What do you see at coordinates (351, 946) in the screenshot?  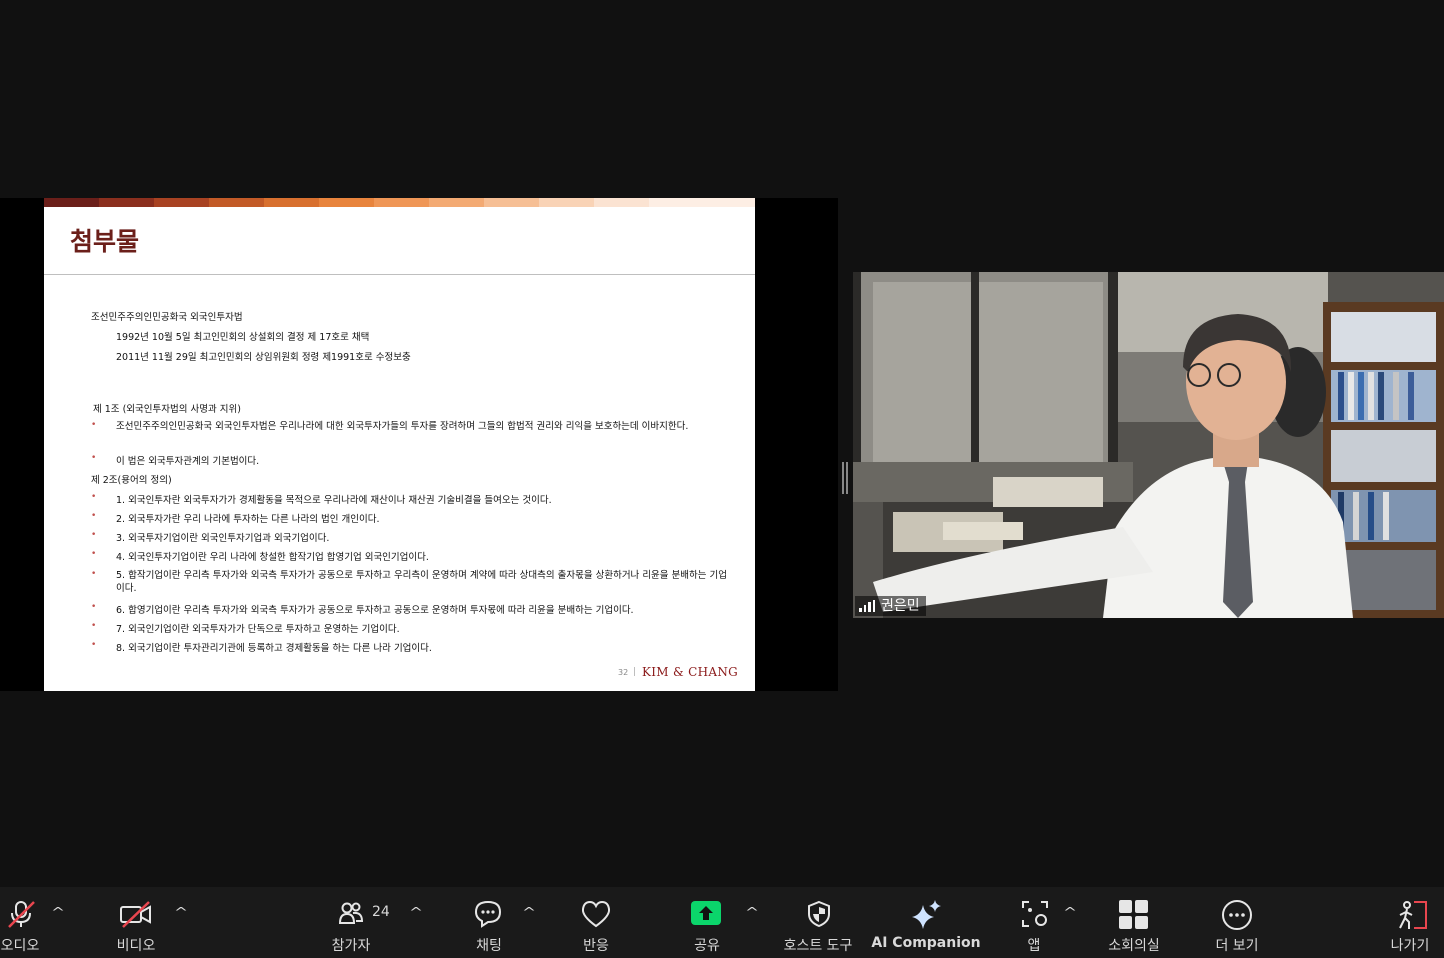 I see `participants-label: 참가자` at bounding box center [351, 946].